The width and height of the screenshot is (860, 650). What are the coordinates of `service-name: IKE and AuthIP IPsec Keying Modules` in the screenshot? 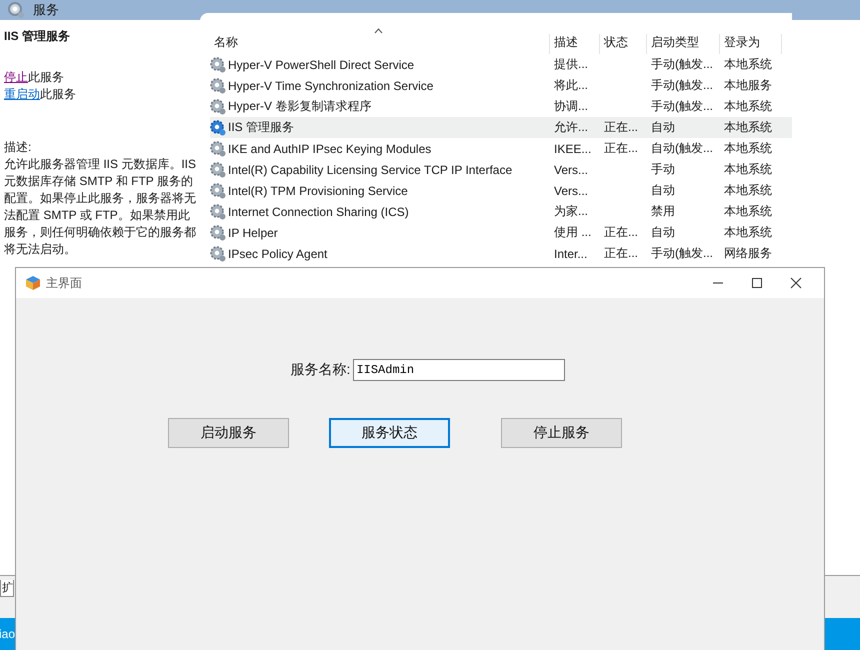 It's located at (330, 149).